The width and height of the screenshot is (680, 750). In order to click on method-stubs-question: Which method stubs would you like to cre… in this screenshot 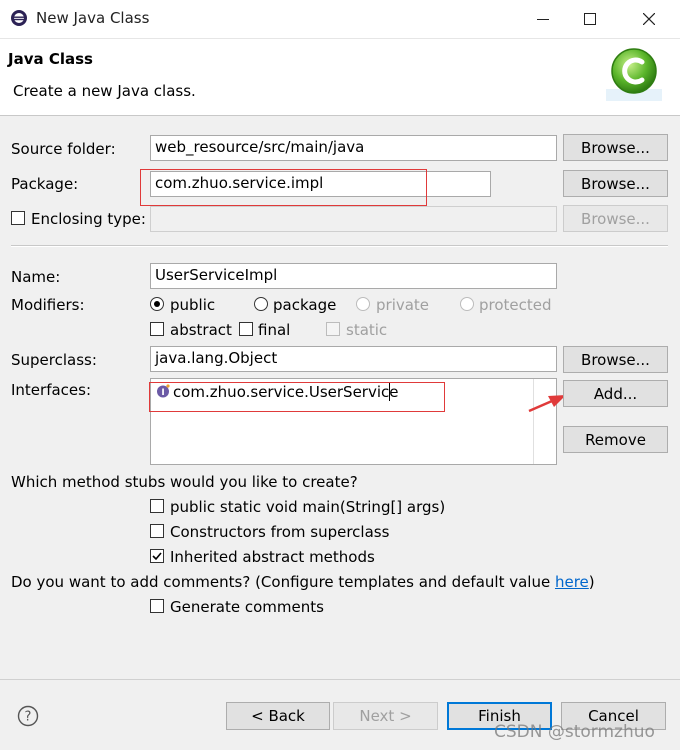, I will do `click(184, 482)`.